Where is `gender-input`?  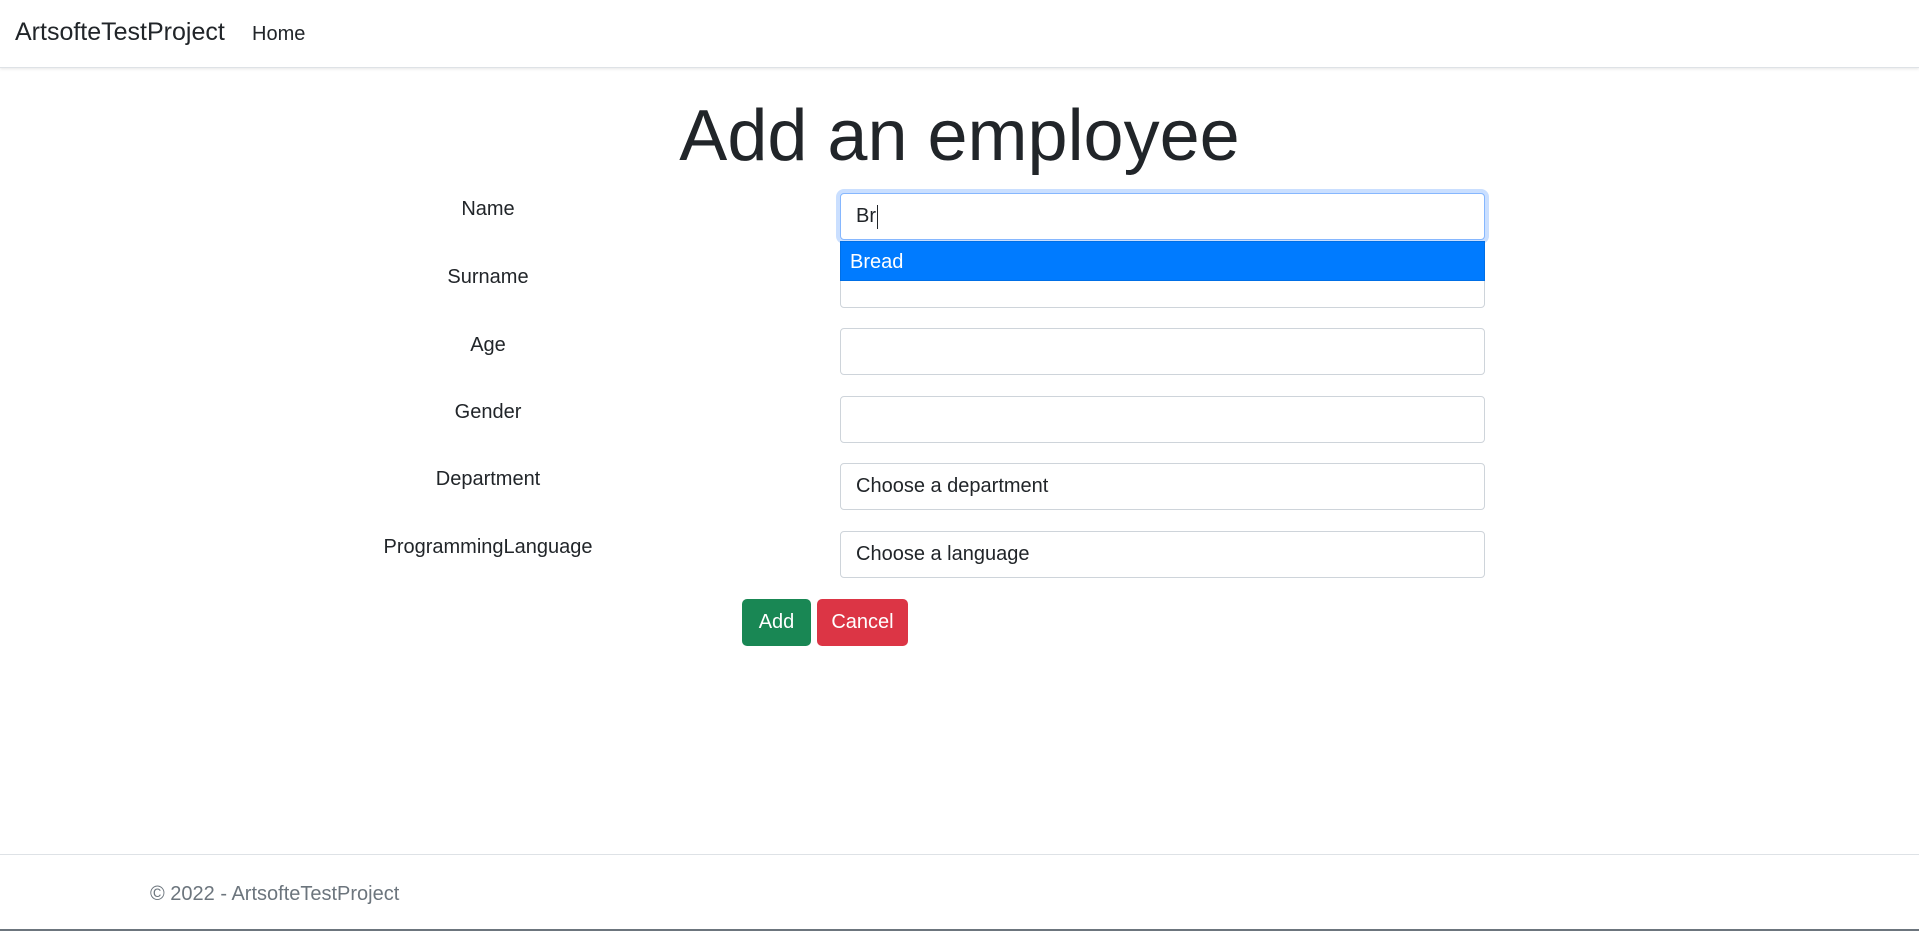 gender-input is located at coordinates (1162, 419).